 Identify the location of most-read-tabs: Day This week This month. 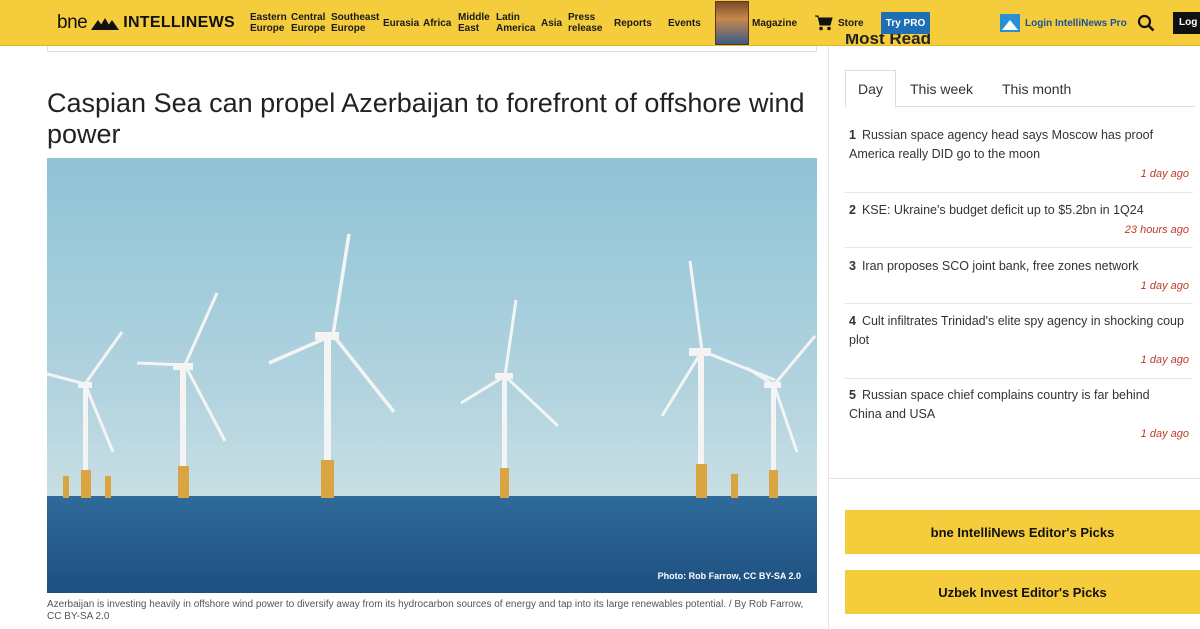
(1020, 89).